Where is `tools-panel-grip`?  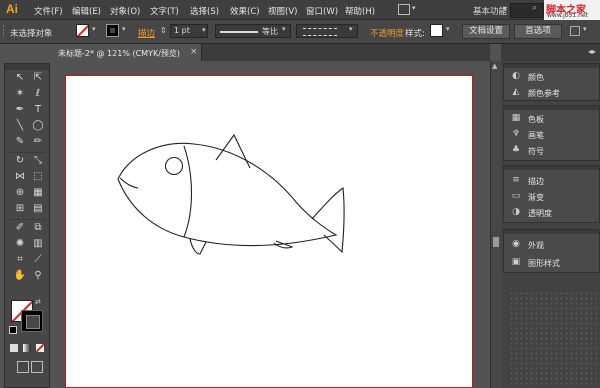 tools-panel-grip is located at coordinates (27, 67).